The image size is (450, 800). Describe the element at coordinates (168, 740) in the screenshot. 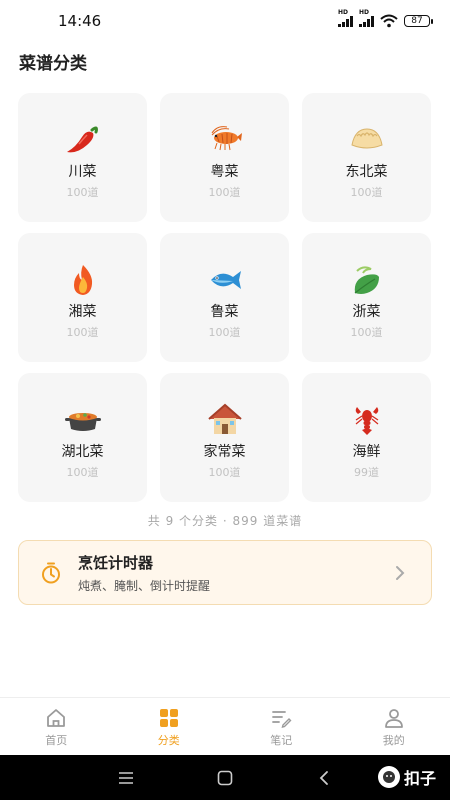

I see `tab-label: 分类` at that location.